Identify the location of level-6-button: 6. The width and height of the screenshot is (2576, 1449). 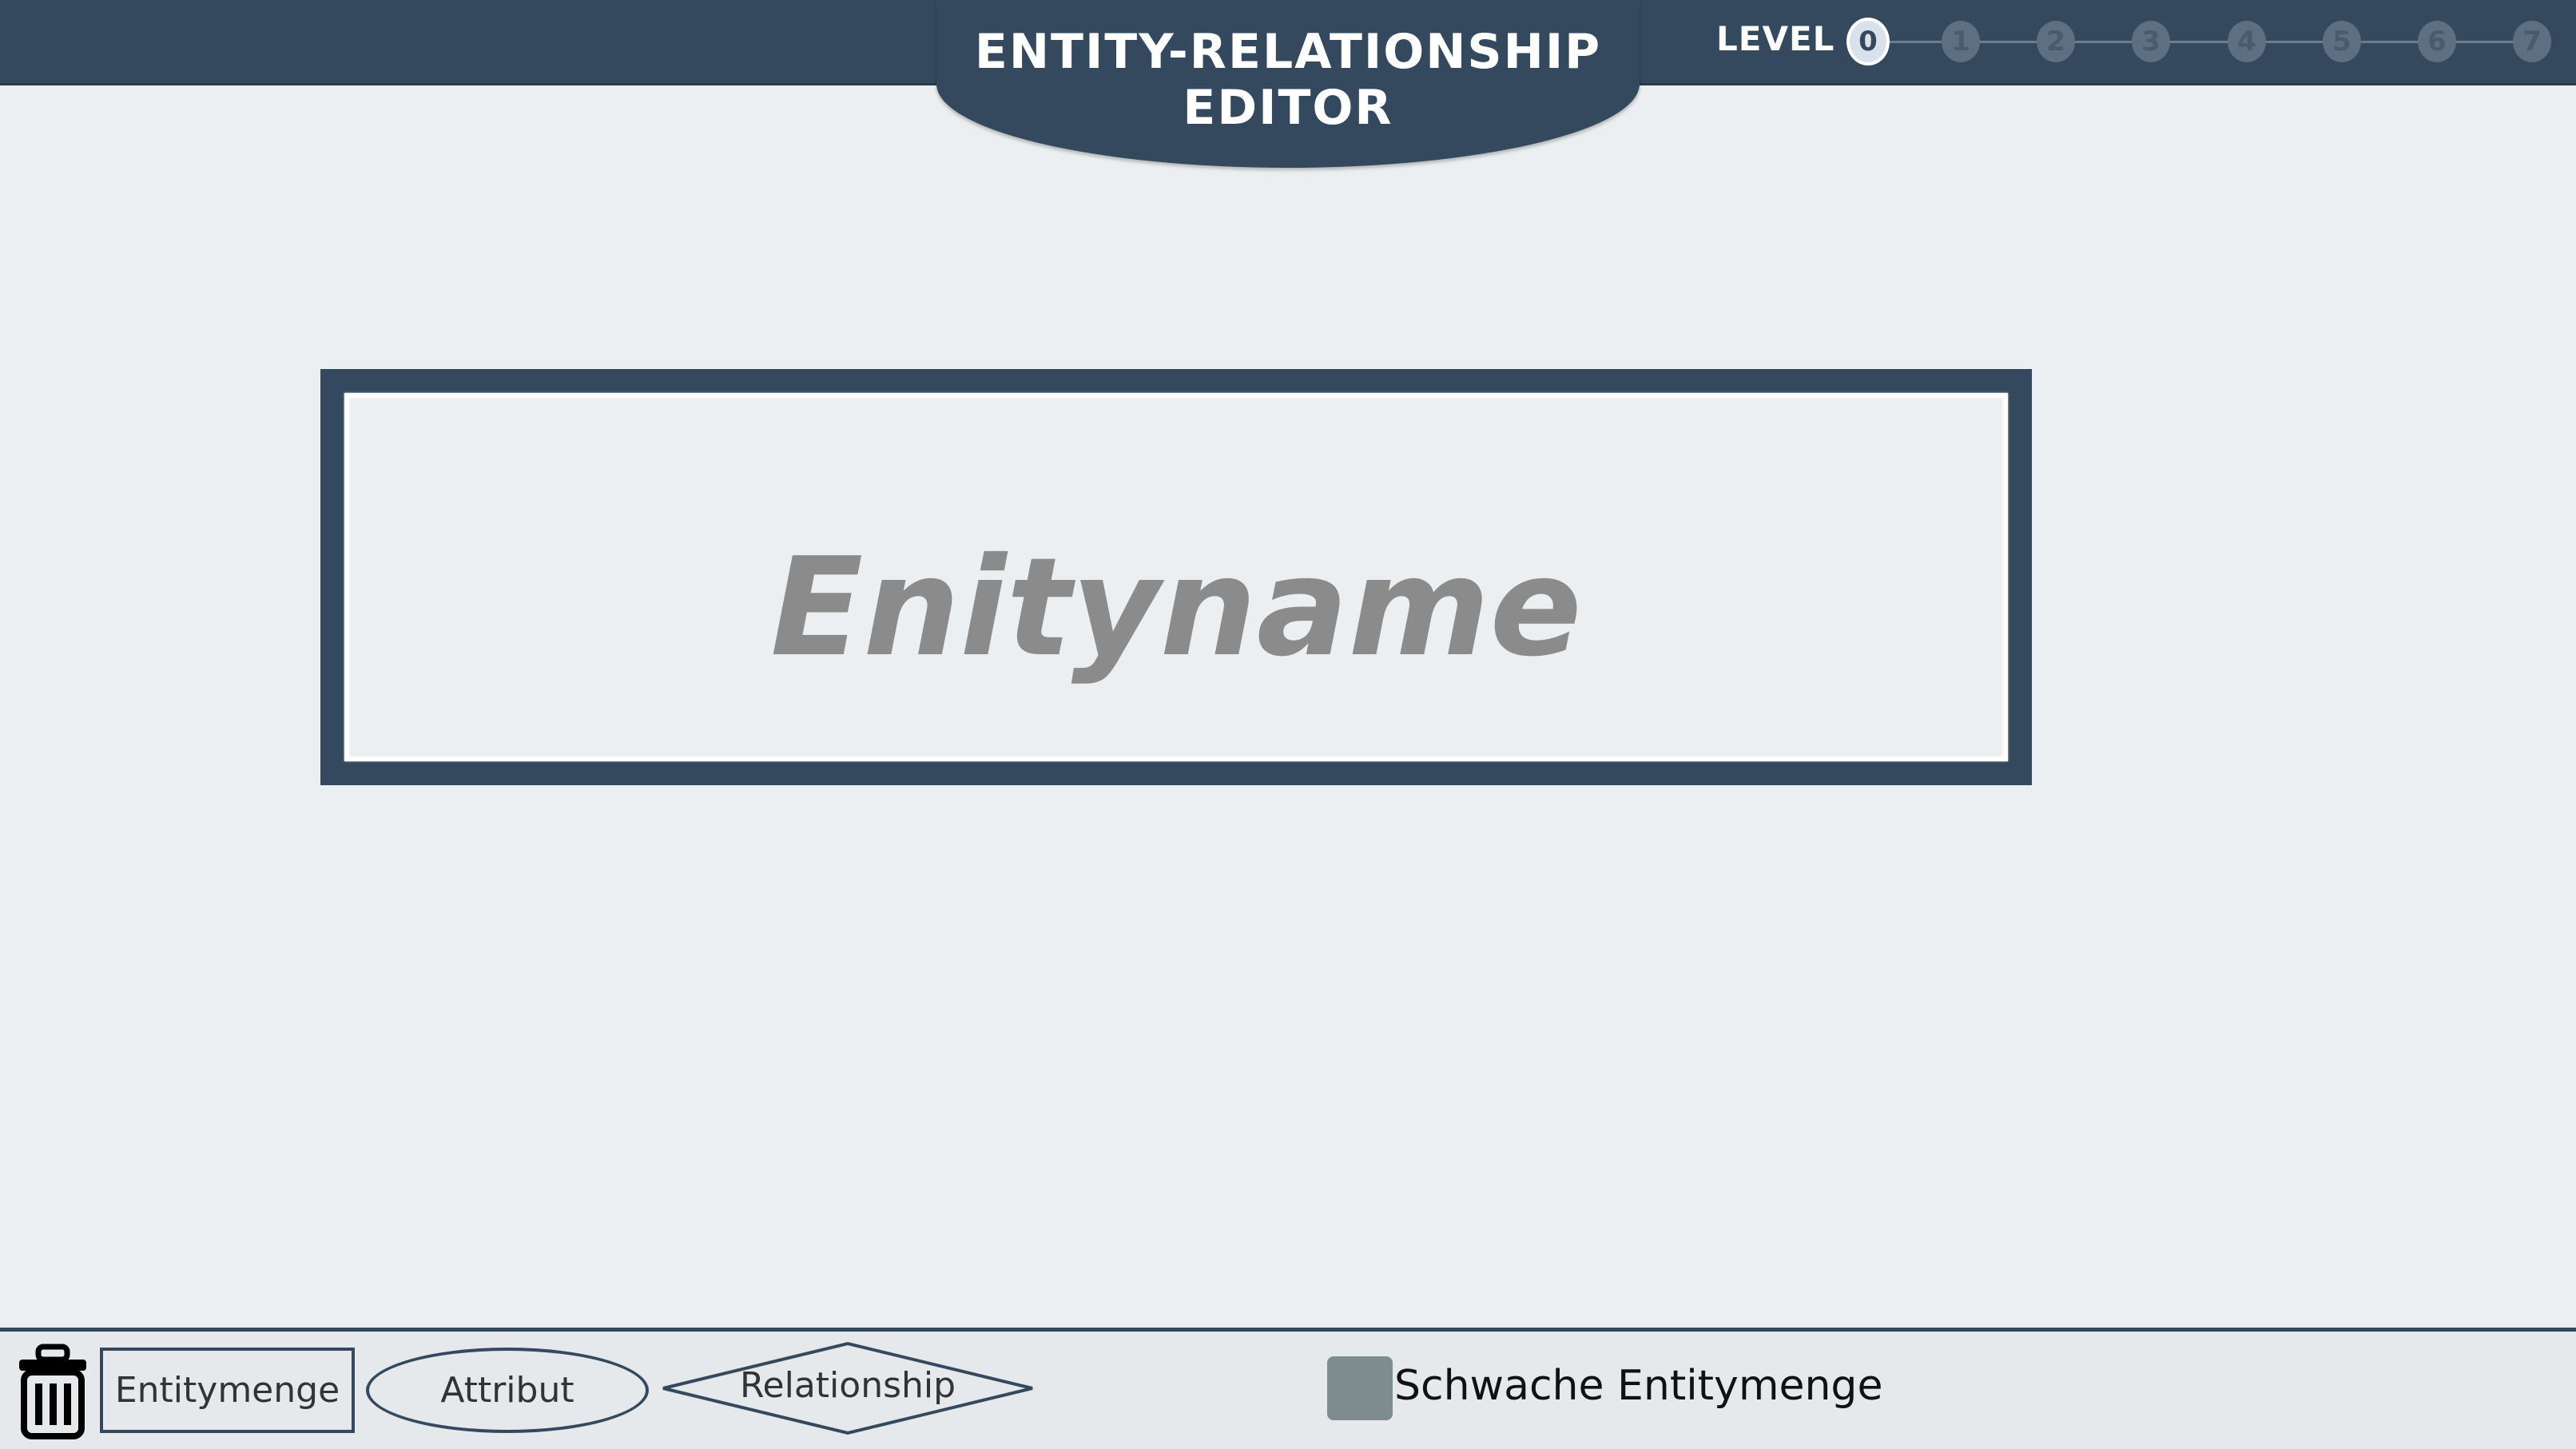
(2437, 41).